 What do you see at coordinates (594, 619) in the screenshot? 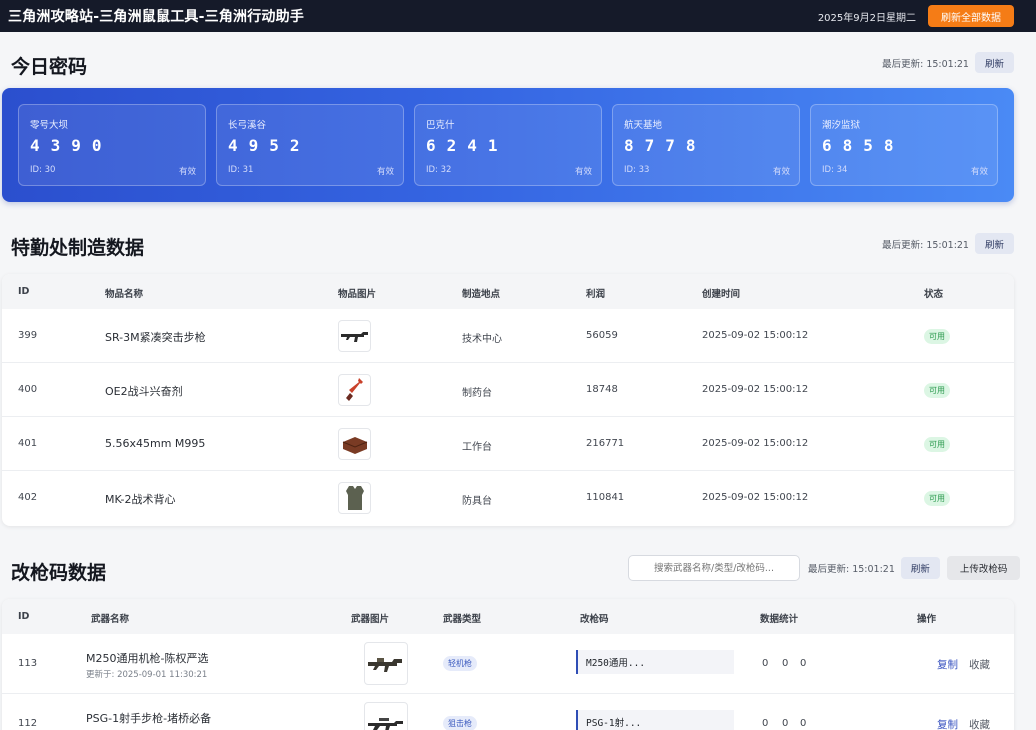
I see `col-mod-code: 改枪码` at bounding box center [594, 619].